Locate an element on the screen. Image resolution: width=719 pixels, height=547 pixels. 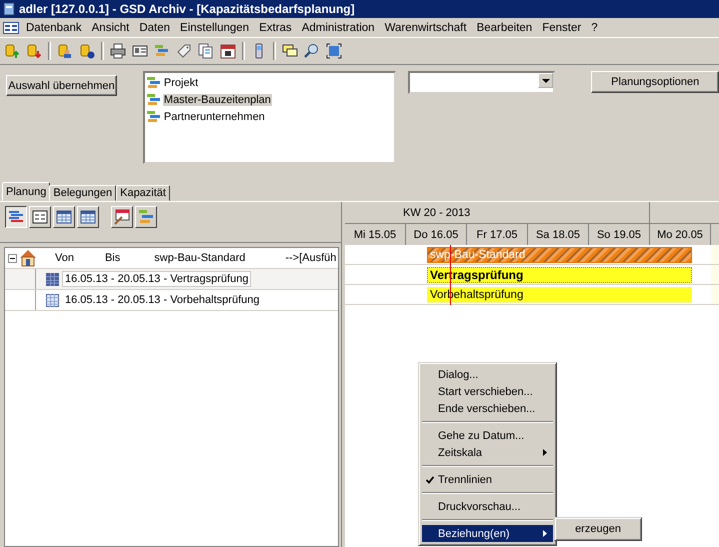
users-icon is located at coordinates (65, 51).